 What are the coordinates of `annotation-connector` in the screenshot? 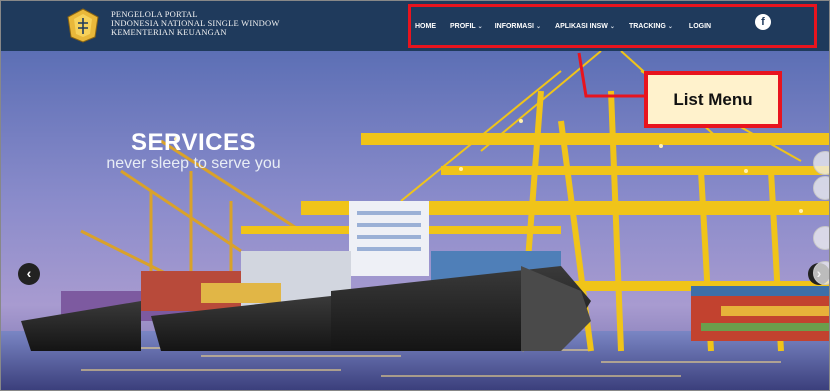 It's located at (610, 75).